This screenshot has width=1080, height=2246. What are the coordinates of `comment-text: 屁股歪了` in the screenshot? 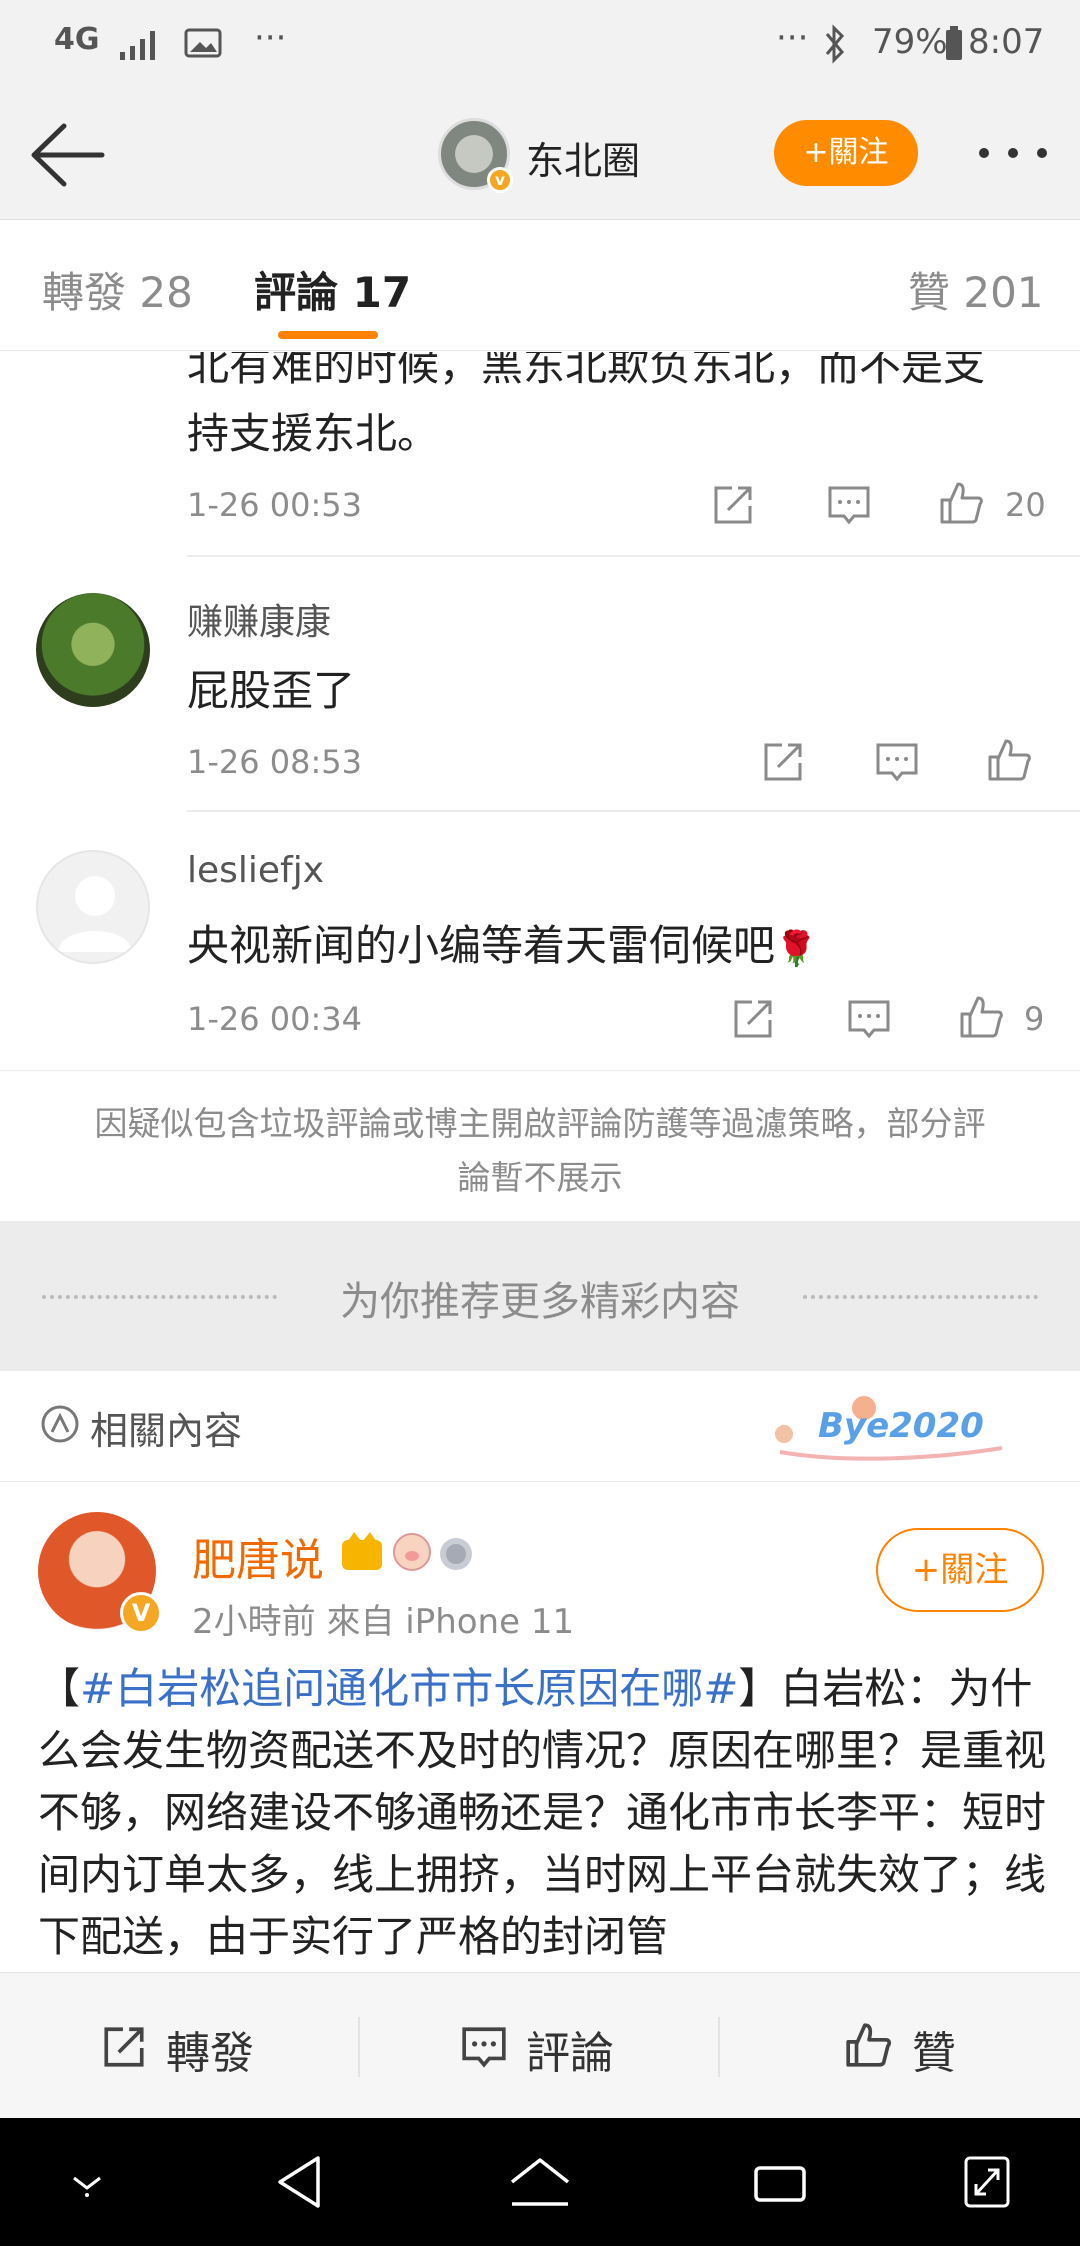 It's located at (271, 690).